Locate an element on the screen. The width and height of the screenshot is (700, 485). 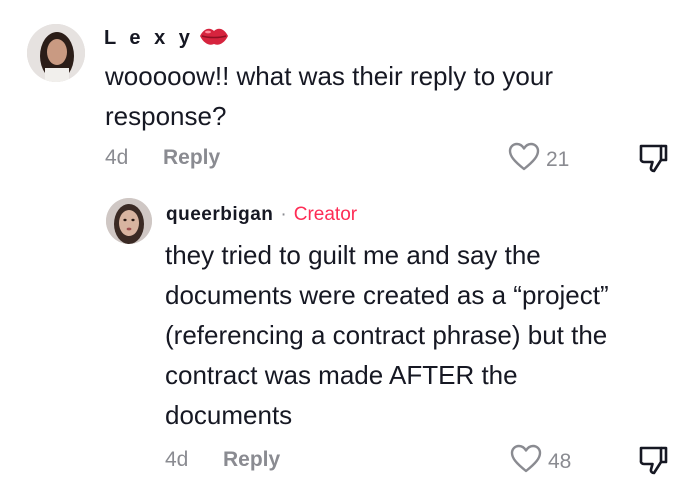
creator-name-row: queerbigan · Creator is located at coordinates (261, 215).